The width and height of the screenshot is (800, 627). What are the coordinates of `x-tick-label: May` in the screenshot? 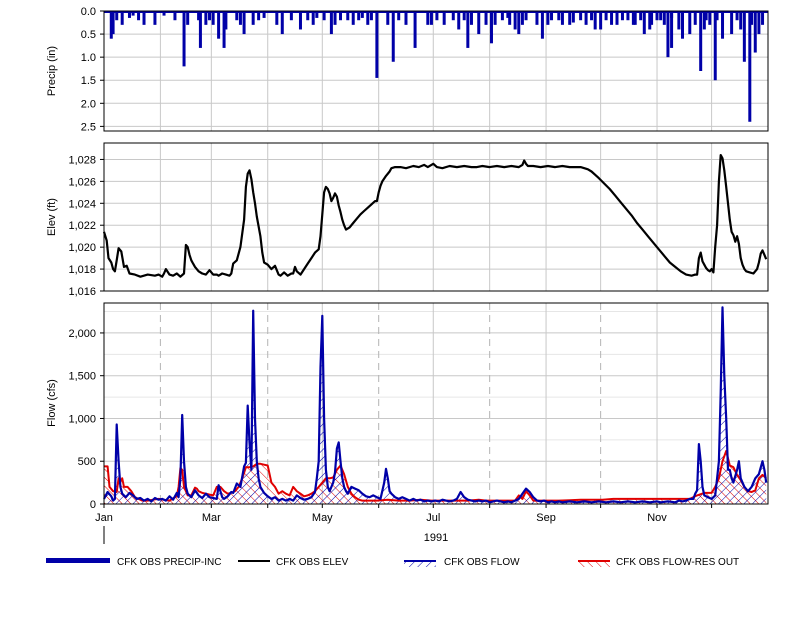 It's located at (322, 518).